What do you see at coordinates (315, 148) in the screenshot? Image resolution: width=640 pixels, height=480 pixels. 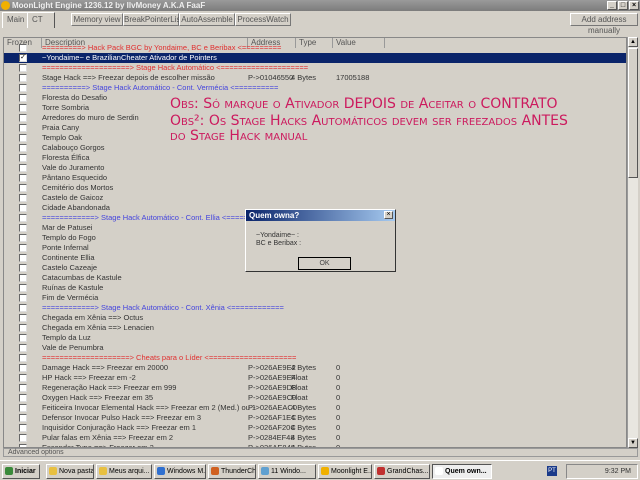 I see `table-row: Calabouço Gorgos` at bounding box center [315, 148].